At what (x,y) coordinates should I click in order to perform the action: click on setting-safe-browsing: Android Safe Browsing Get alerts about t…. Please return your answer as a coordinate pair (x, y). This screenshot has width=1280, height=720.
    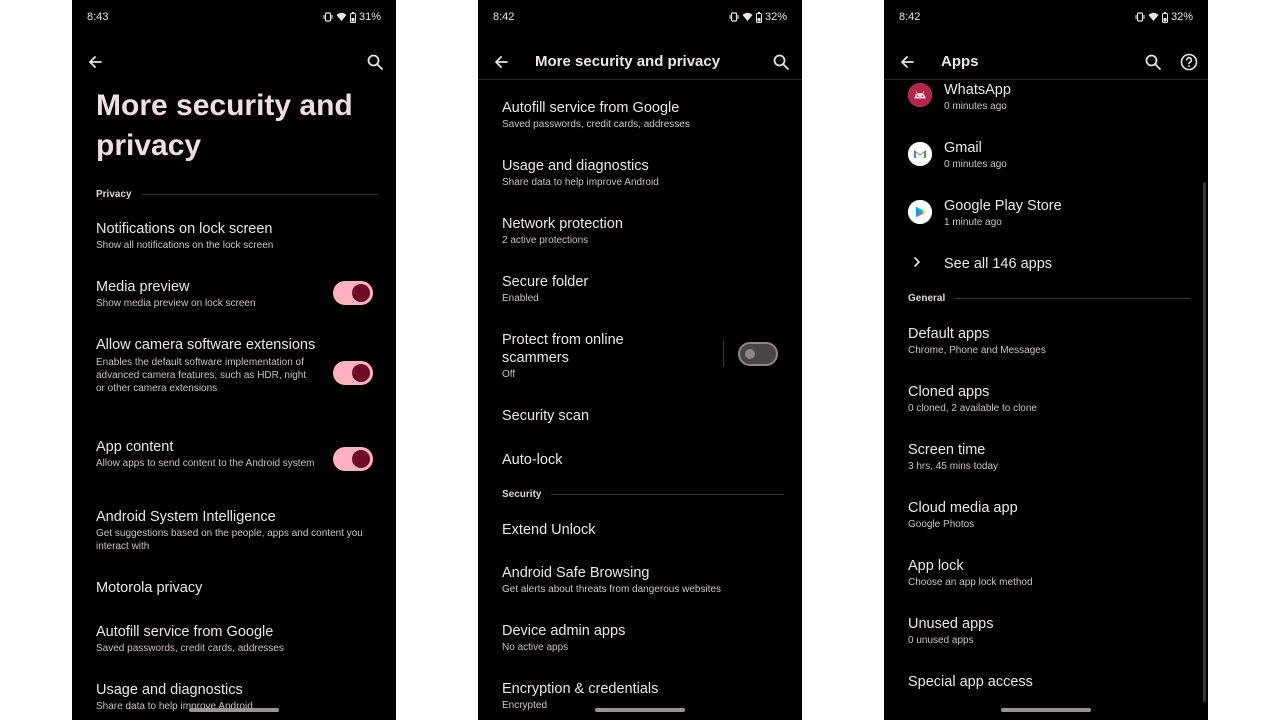
    Looking at the image, I should click on (642, 580).